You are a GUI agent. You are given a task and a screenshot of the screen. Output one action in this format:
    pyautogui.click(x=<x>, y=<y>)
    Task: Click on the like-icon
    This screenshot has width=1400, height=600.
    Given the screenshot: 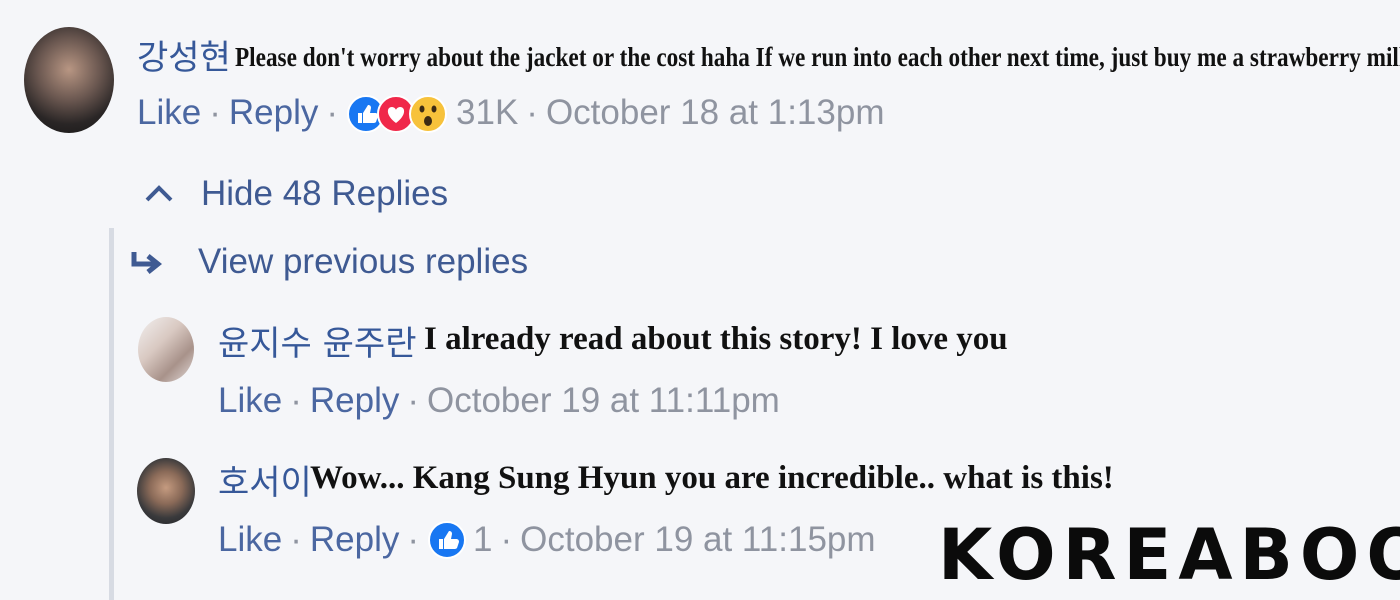 What is the action you would take?
    pyautogui.click(x=447, y=540)
    